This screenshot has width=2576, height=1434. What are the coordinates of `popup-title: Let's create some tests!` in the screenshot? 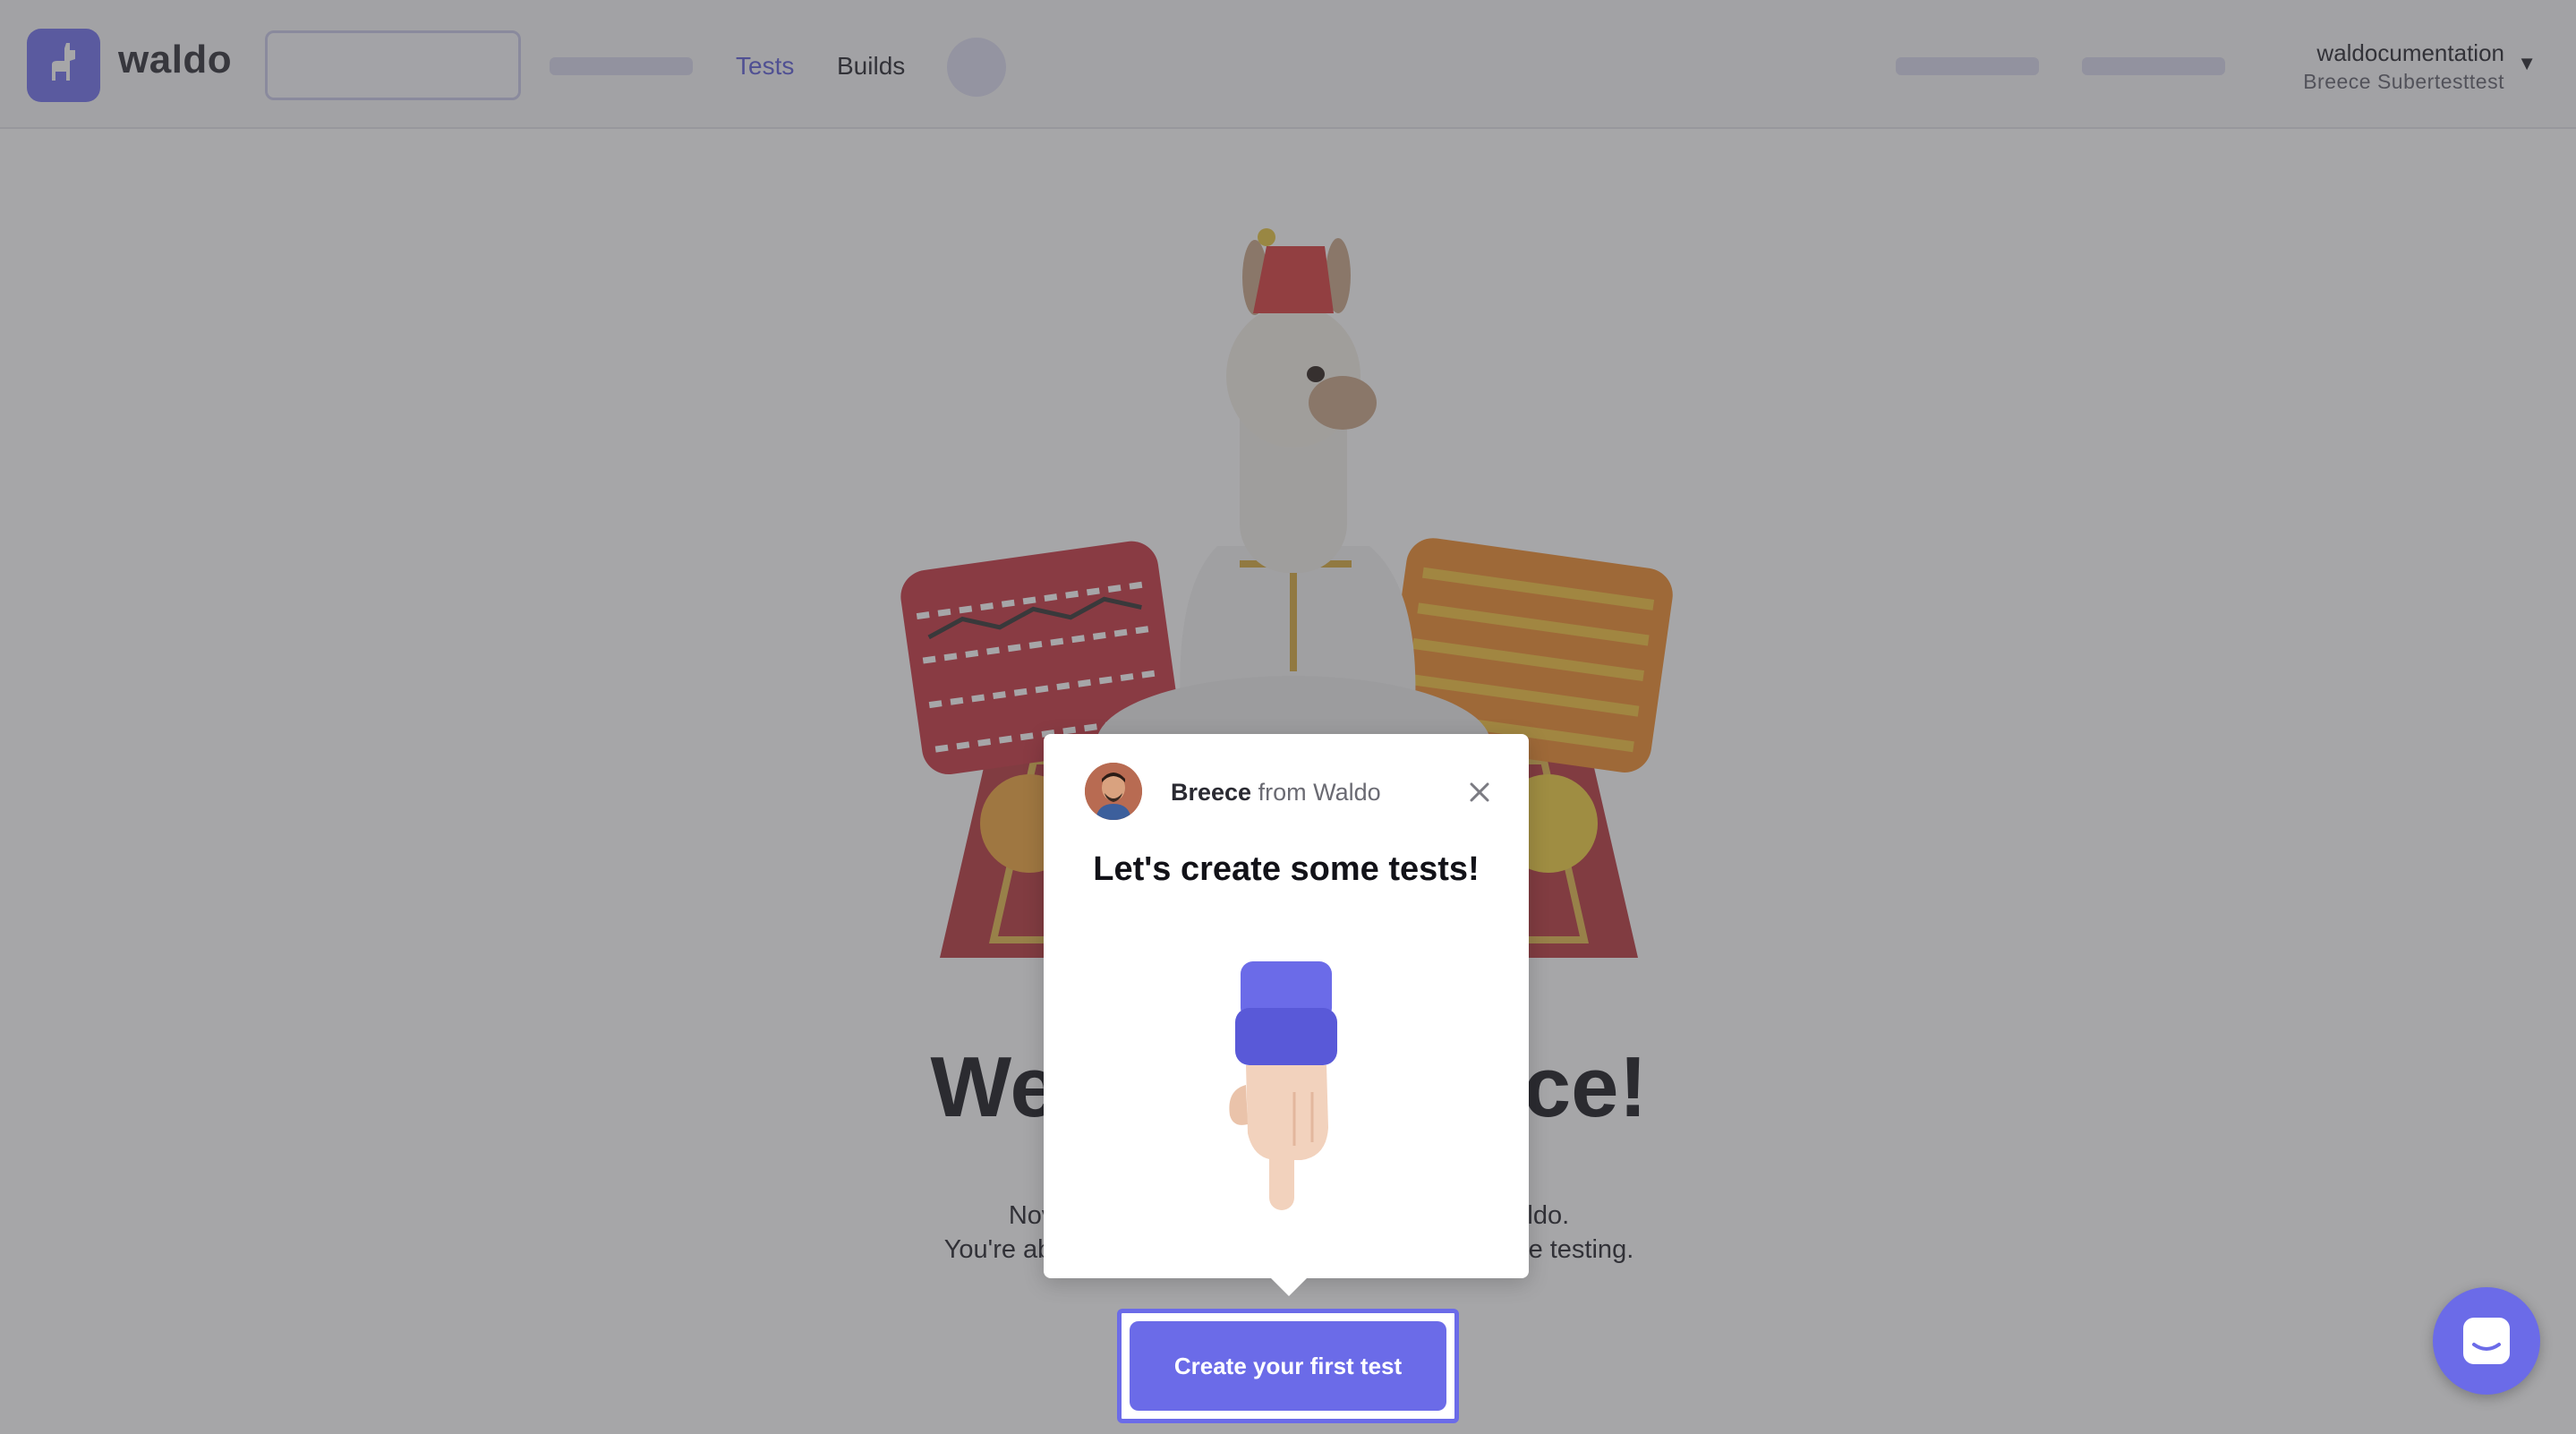 It's located at (1286, 869).